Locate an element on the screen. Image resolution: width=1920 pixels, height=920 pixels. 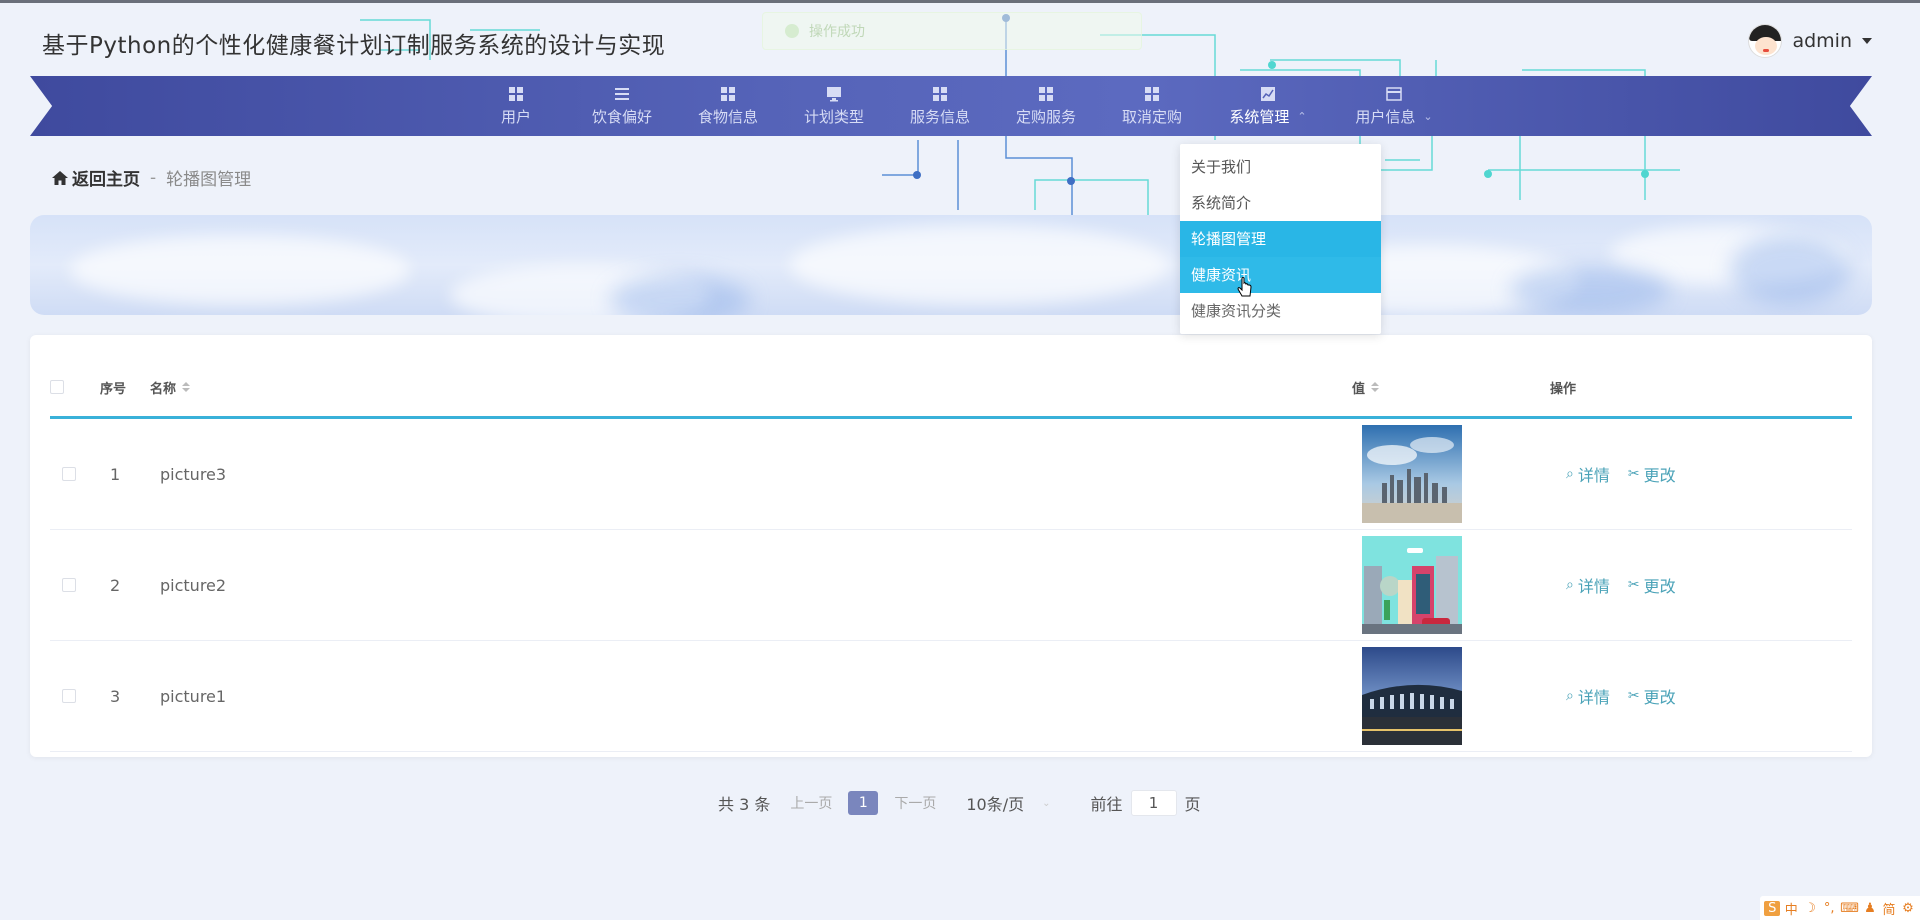
breadcrumb: 返回主页 - 轮播图管理 is located at coordinates (151, 177).